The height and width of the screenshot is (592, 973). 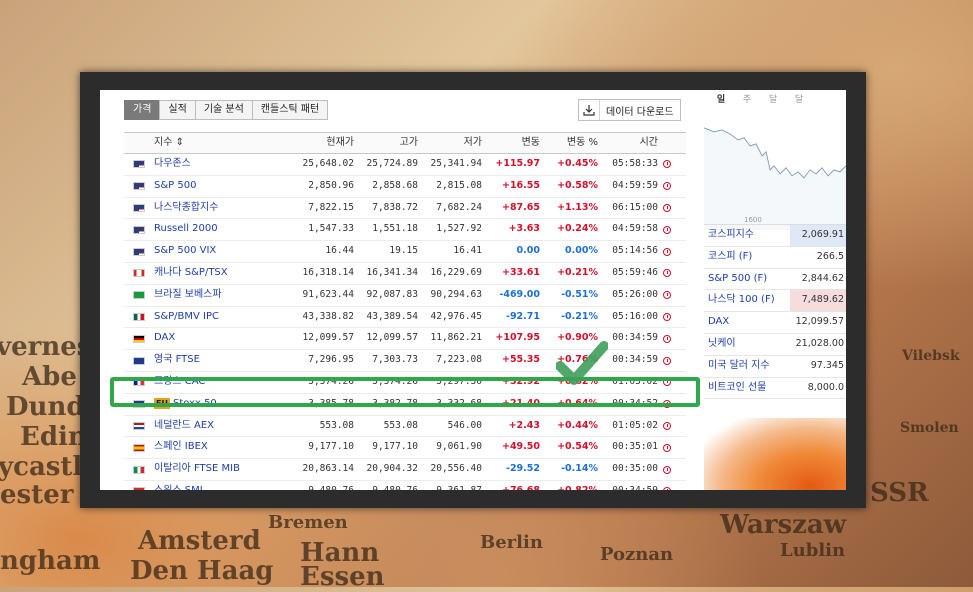 I want to click on quote-row: 코스피지수 2,069.91, so click(x=775, y=236).